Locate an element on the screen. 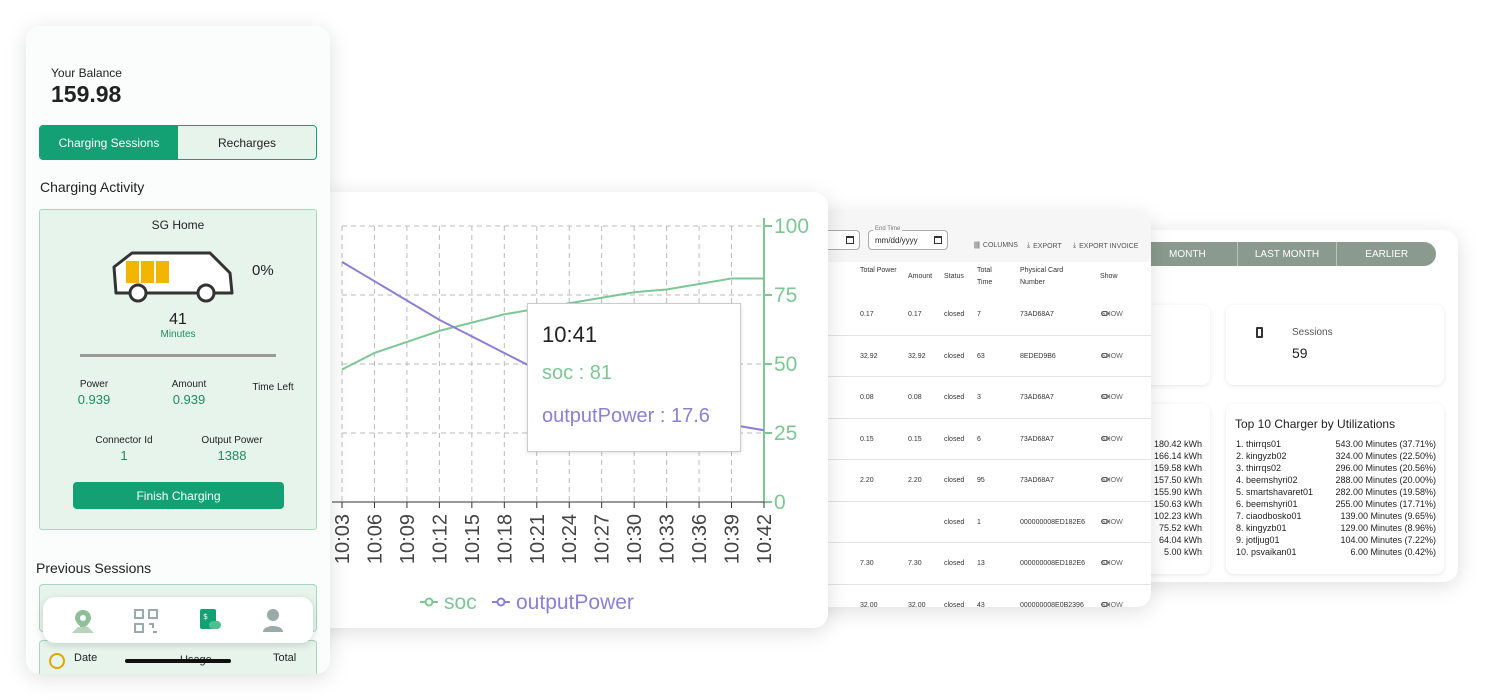 Image resolution: width=1485 pixels, height=700 pixels. cell-card: 8EDED9B6 is located at coordinates (1038, 356).